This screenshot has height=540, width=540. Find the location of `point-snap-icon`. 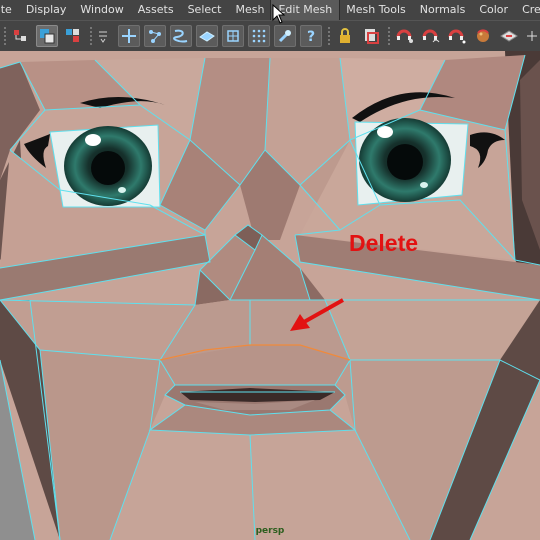

point-snap-icon is located at coordinates (457, 36).